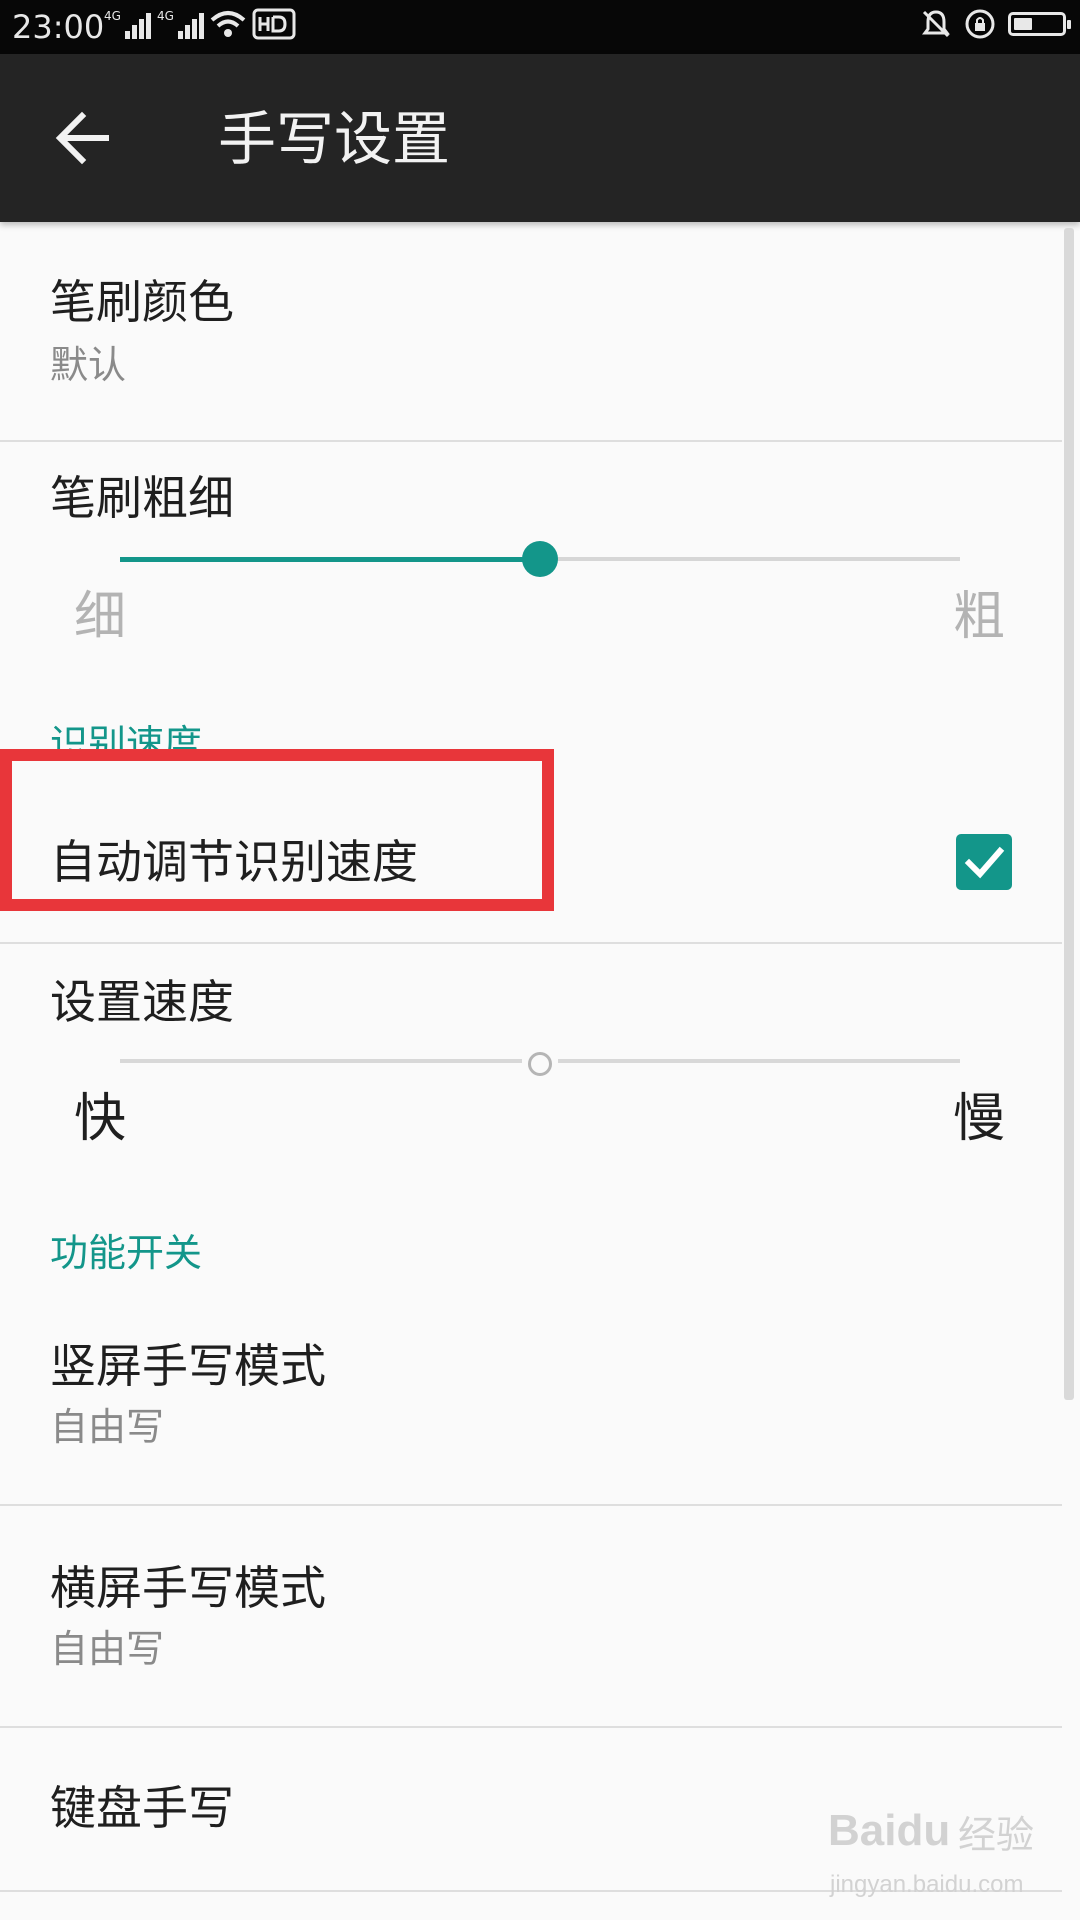 The height and width of the screenshot is (1920, 1080). What do you see at coordinates (142, 1808) in the screenshot?
I see `keyboard-handwriting-title: 键盘手写` at bounding box center [142, 1808].